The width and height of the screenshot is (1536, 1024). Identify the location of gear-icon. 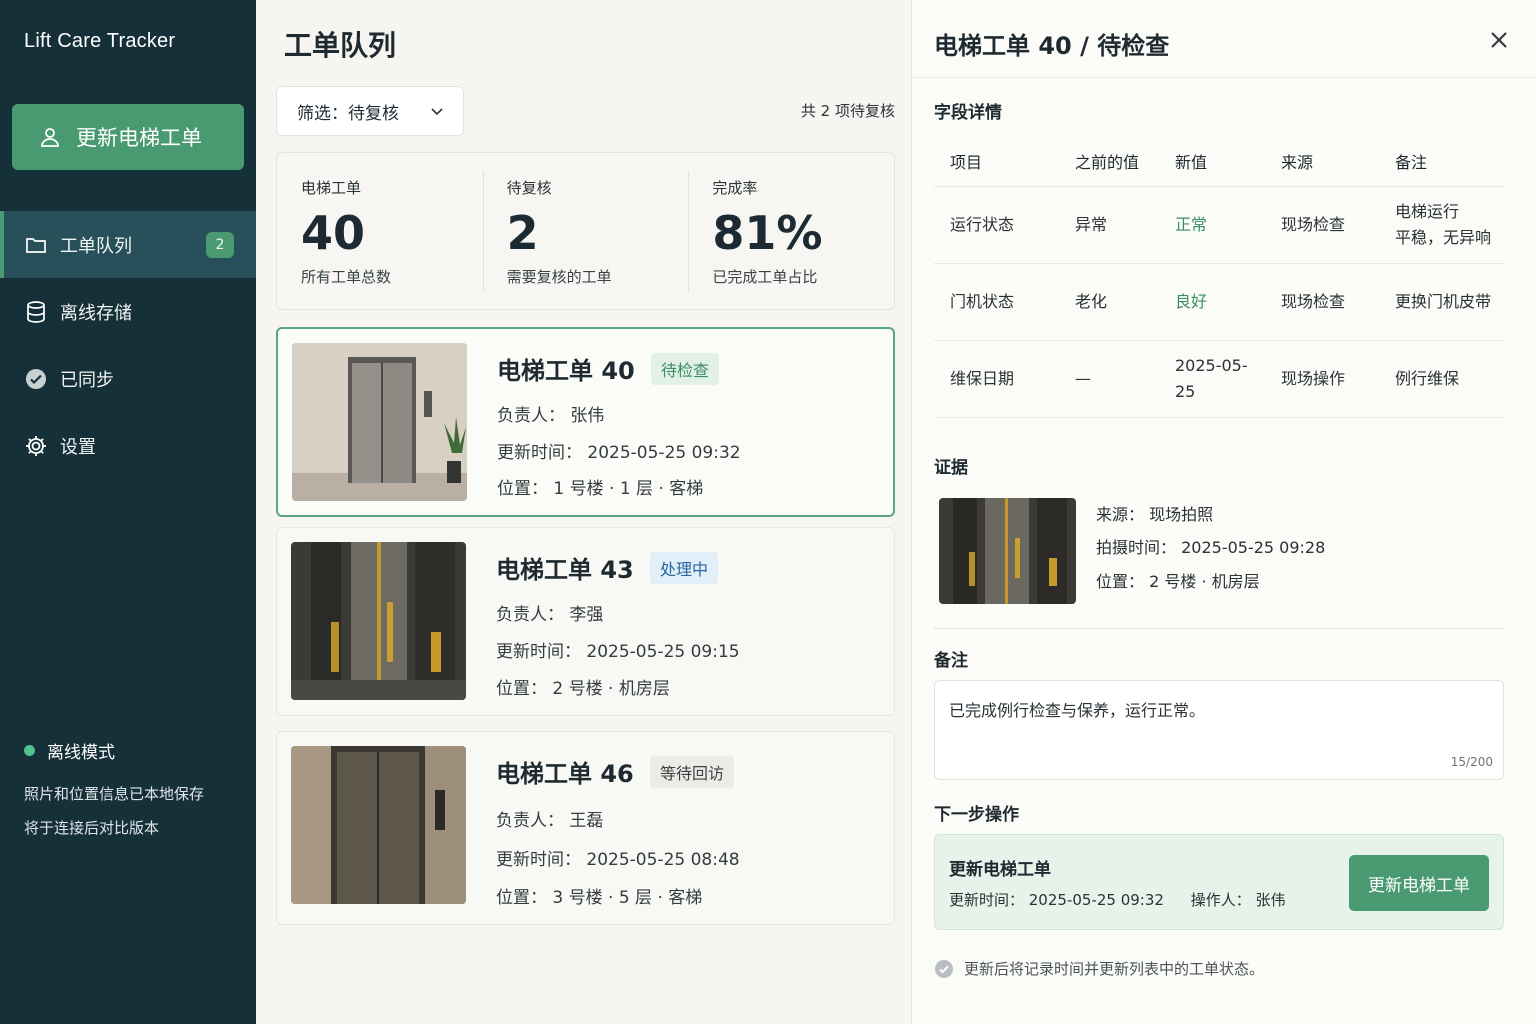
(36, 445).